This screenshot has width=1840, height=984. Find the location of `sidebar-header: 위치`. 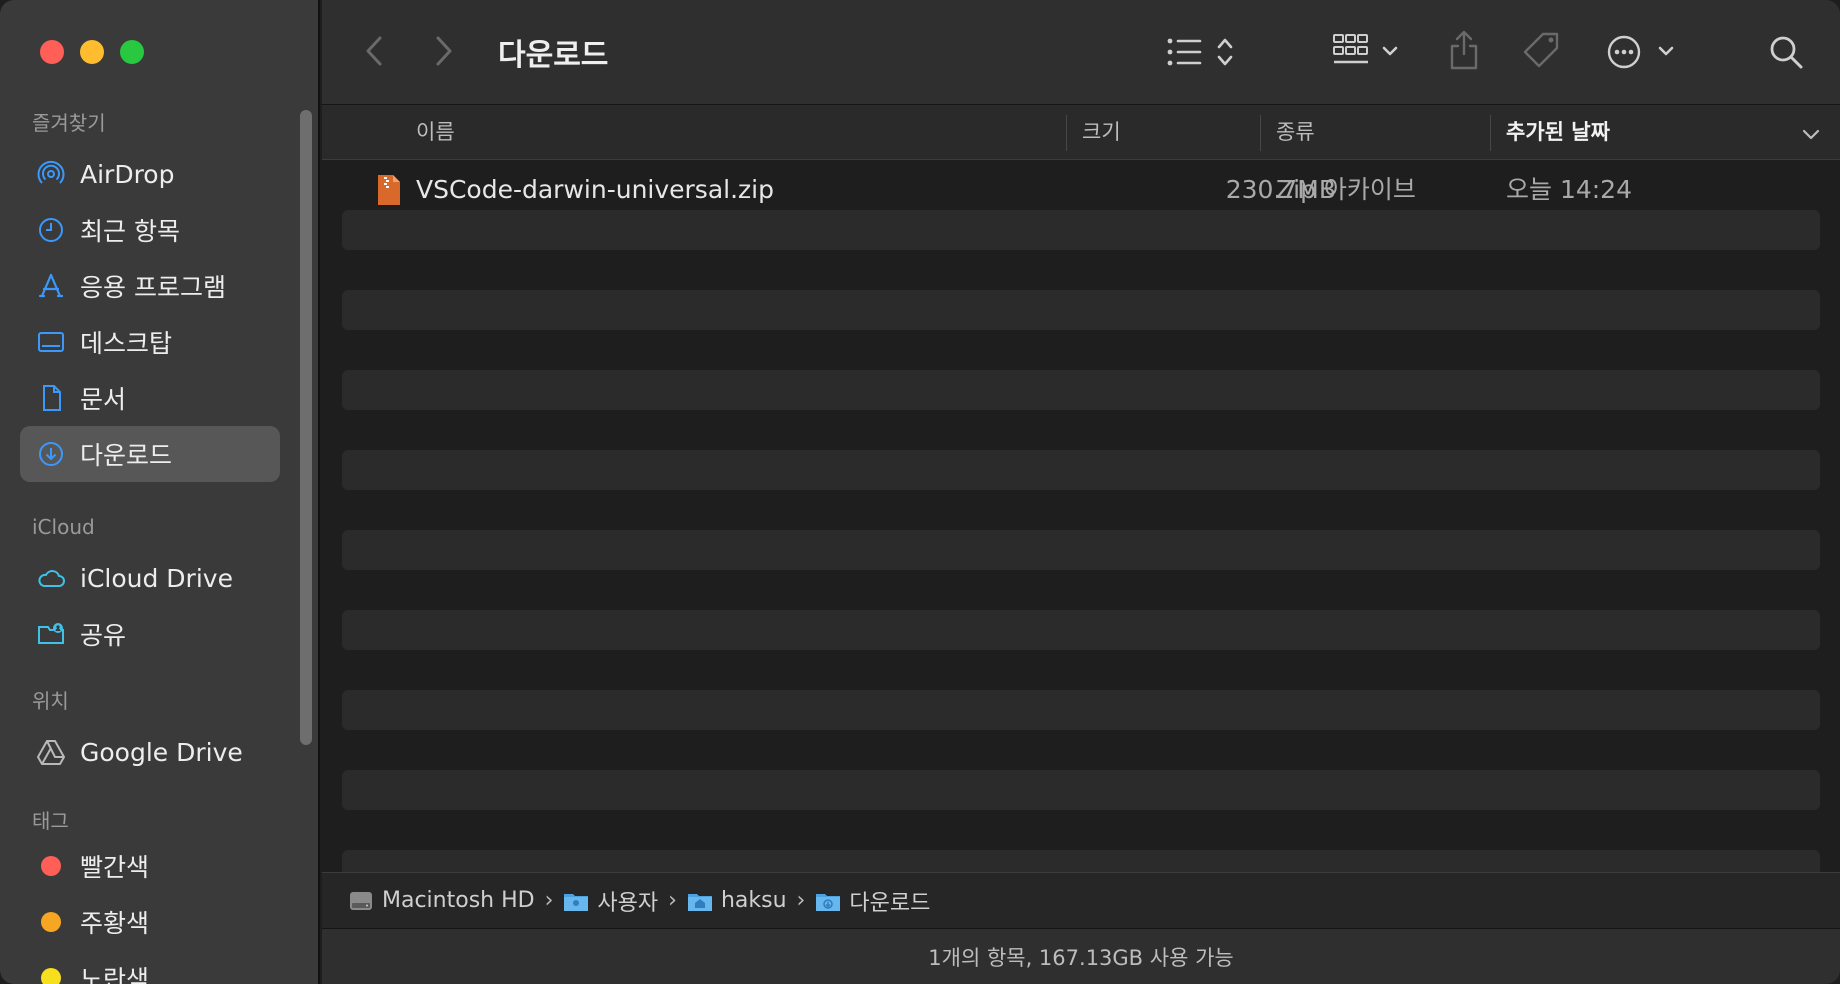

sidebar-header: 위치 is located at coordinates (50, 701).